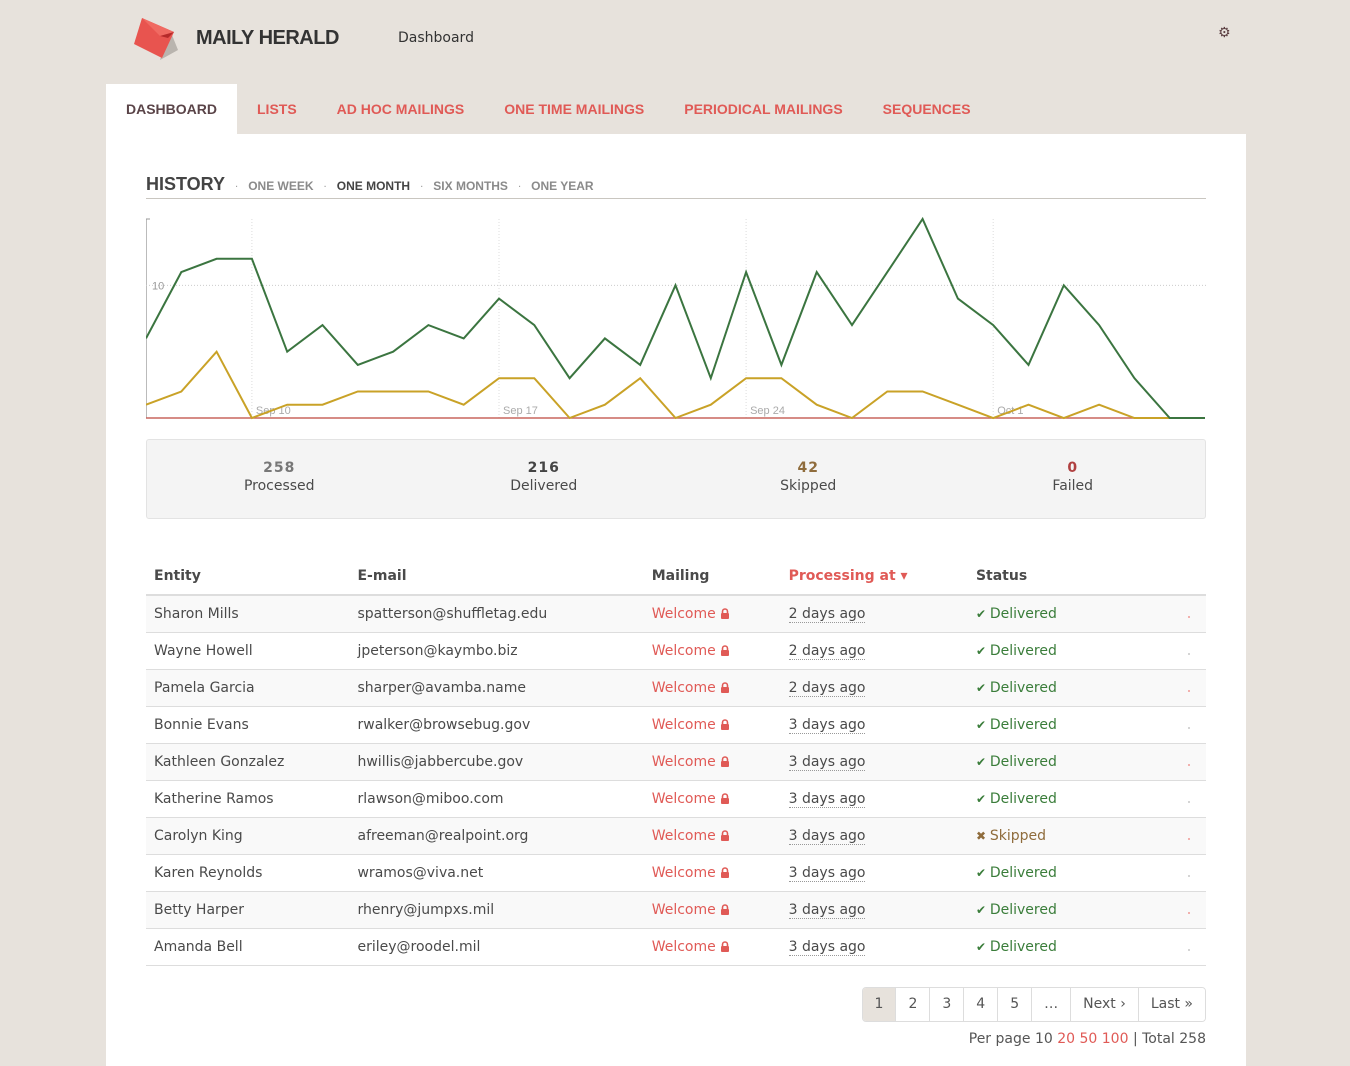 The image size is (1350, 1066). What do you see at coordinates (1171, 1004) in the screenshot?
I see `page-last: Last »` at bounding box center [1171, 1004].